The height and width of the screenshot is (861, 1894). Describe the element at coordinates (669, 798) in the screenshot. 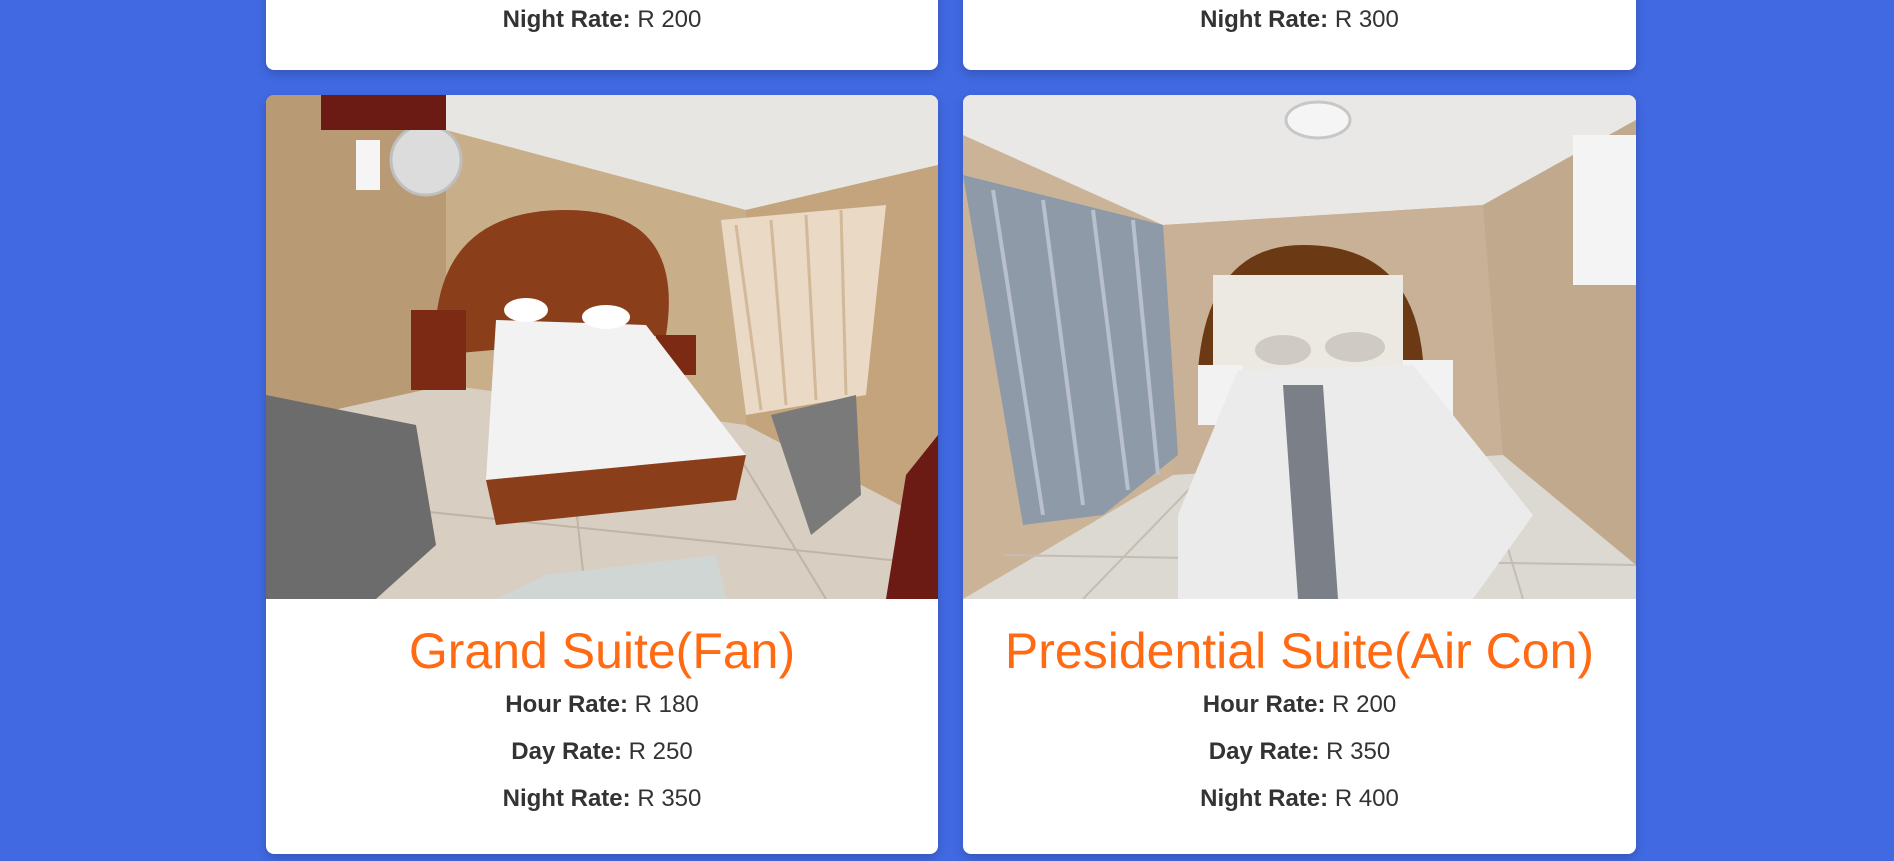

I see `night-rate-value: R 350` at that location.